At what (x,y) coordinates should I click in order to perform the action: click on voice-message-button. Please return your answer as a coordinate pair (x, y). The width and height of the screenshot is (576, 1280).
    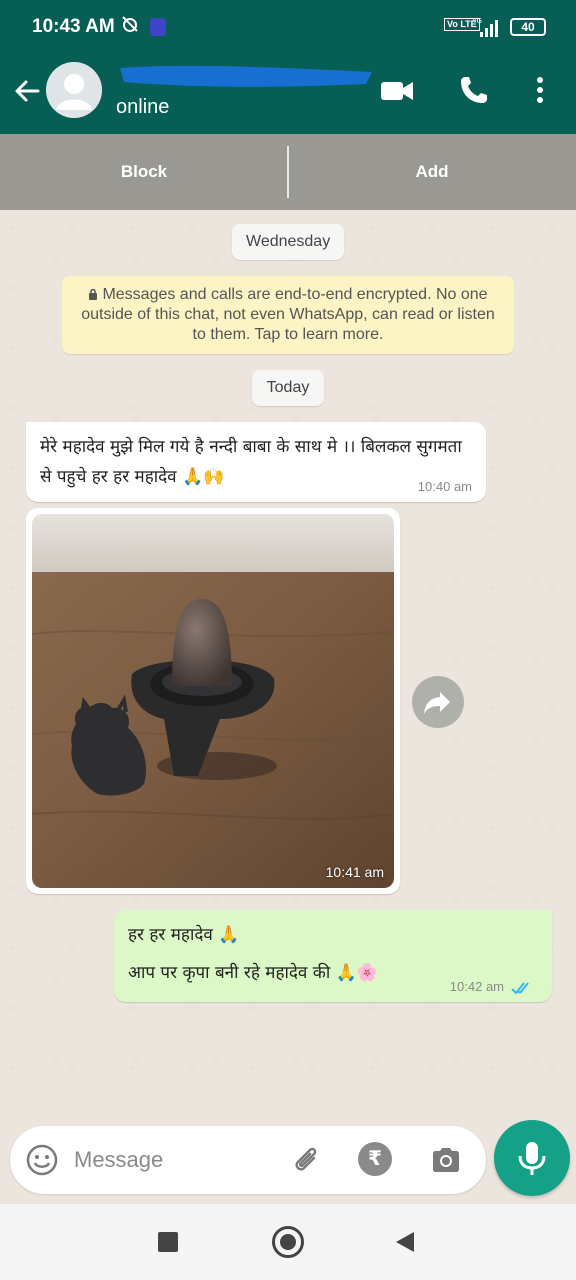
    Looking at the image, I should click on (532, 1158).